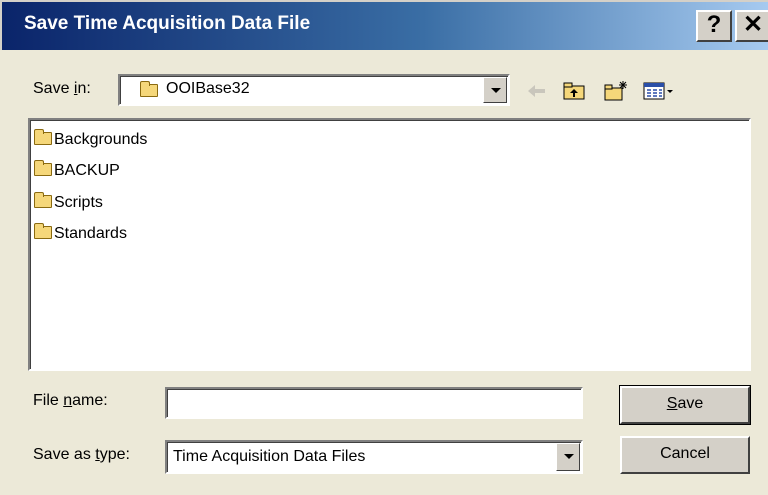 The width and height of the screenshot is (768, 495). Describe the element at coordinates (537, 91) in the screenshot. I see `back-arrow-icon` at that location.